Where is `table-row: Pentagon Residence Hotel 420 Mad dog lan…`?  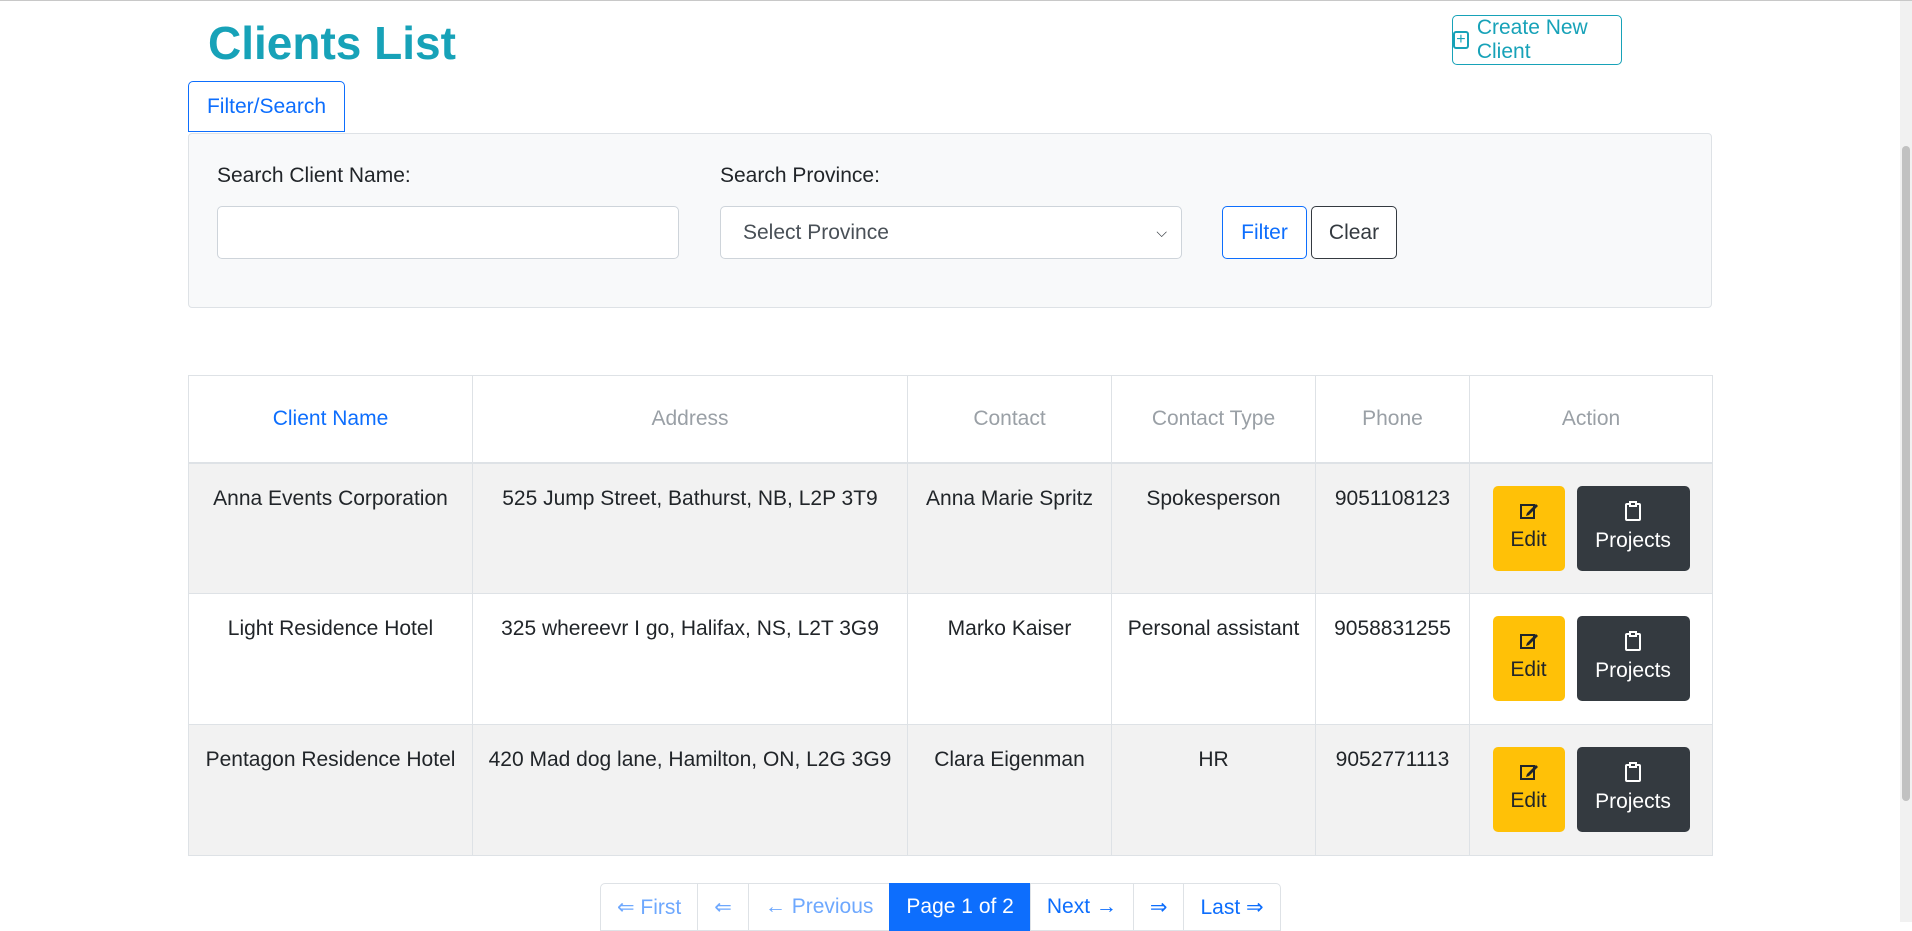 table-row: Pentagon Residence Hotel 420 Mad dog lan… is located at coordinates (950, 790).